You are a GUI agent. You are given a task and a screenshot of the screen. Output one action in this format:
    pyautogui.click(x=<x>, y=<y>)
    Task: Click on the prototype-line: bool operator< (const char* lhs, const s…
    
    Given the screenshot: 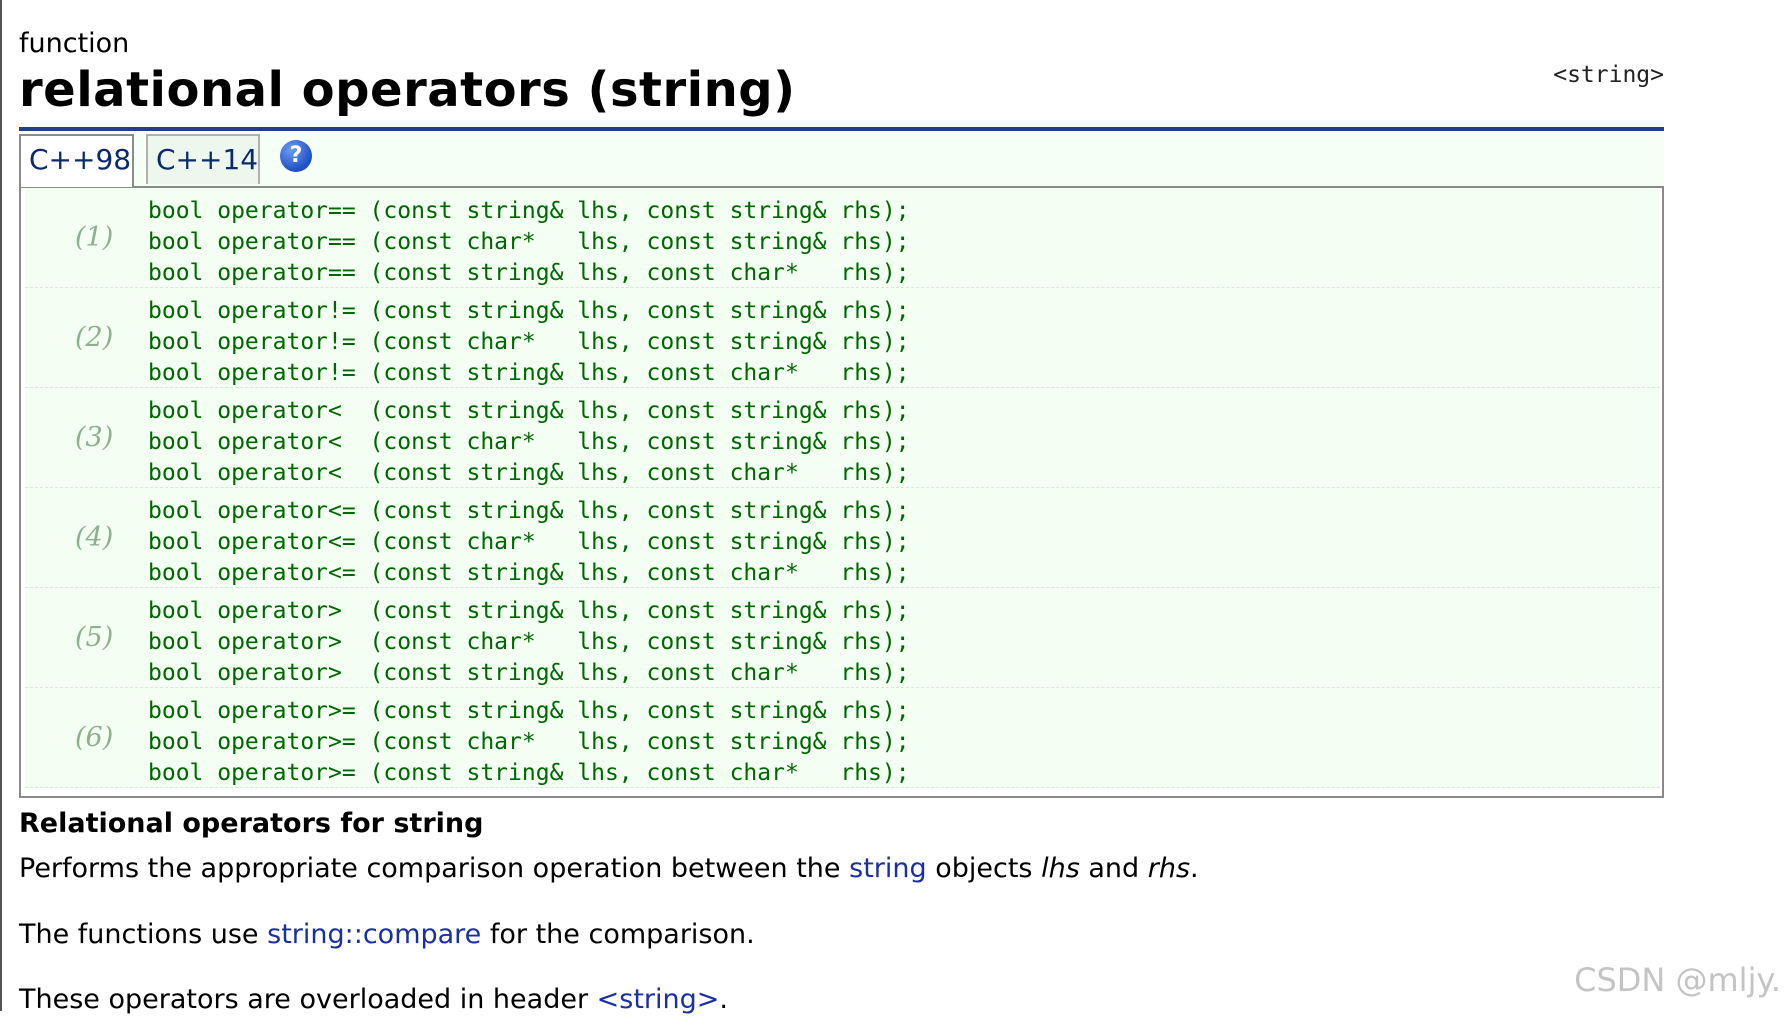 What is the action you would take?
    pyautogui.click(x=529, y=442)
    